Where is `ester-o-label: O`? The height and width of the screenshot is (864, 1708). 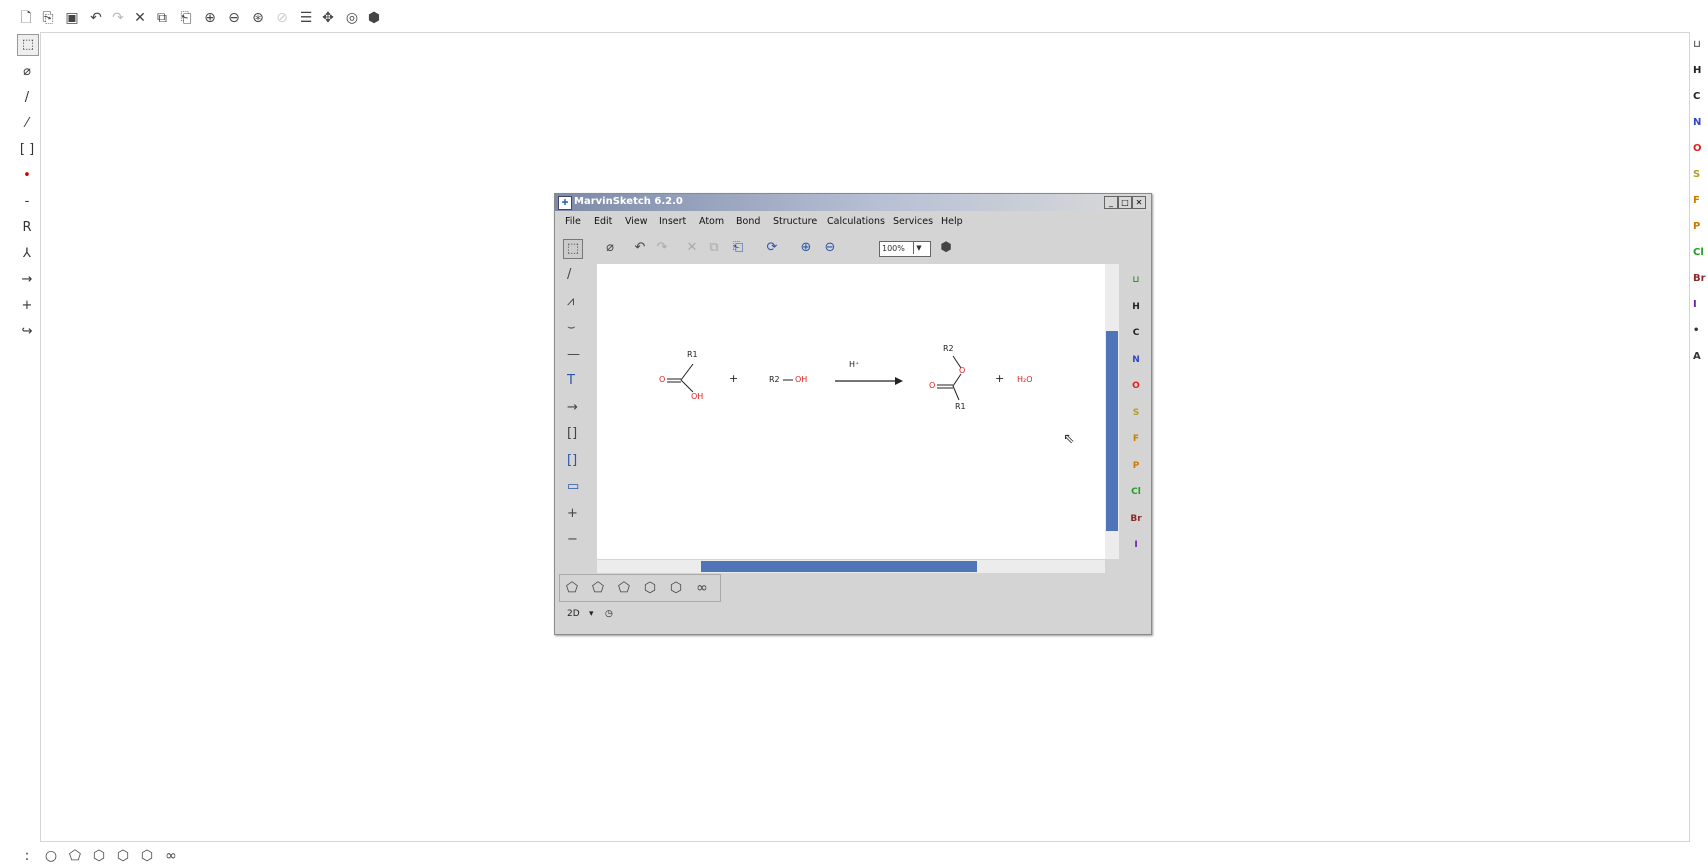
ester-o-label: O is located at coordinates (962, 370).